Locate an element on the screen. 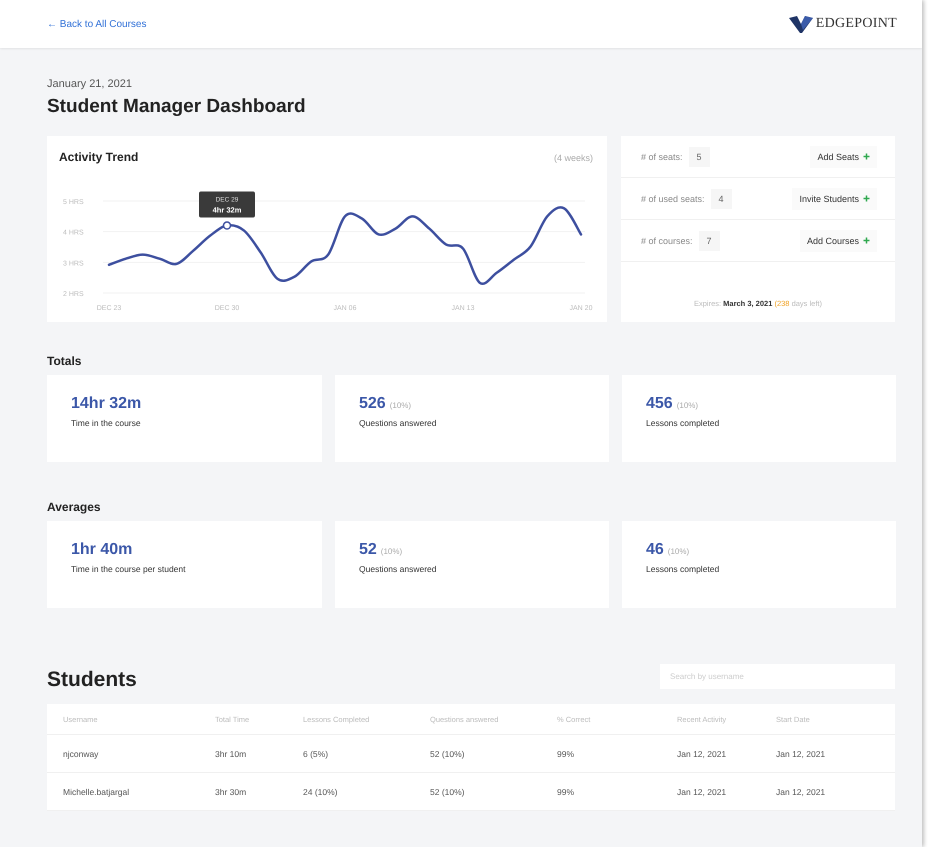 Image resolution: width=941 pixels, height=847 pixels. chart-range: (4 weeks) is located at coordinates (573, 158).